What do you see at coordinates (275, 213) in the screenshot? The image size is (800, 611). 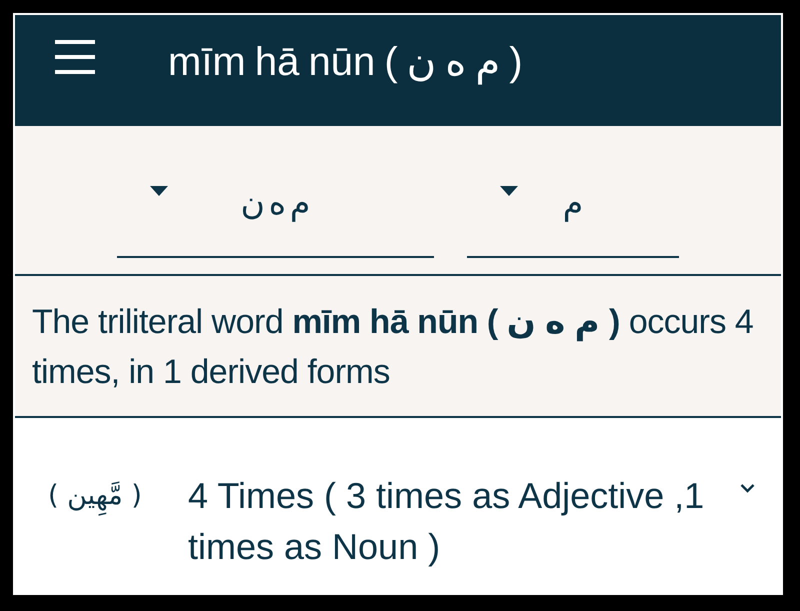 I see `dropdown: م ه ن` at bounding box center [275, 213].